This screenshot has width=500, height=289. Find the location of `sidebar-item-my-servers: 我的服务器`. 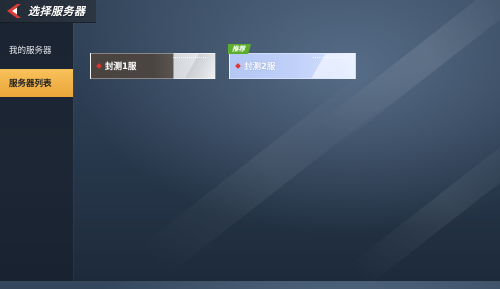

sidebar-item-my-servers: 我的服务器 is located at coordinates (36, 50).